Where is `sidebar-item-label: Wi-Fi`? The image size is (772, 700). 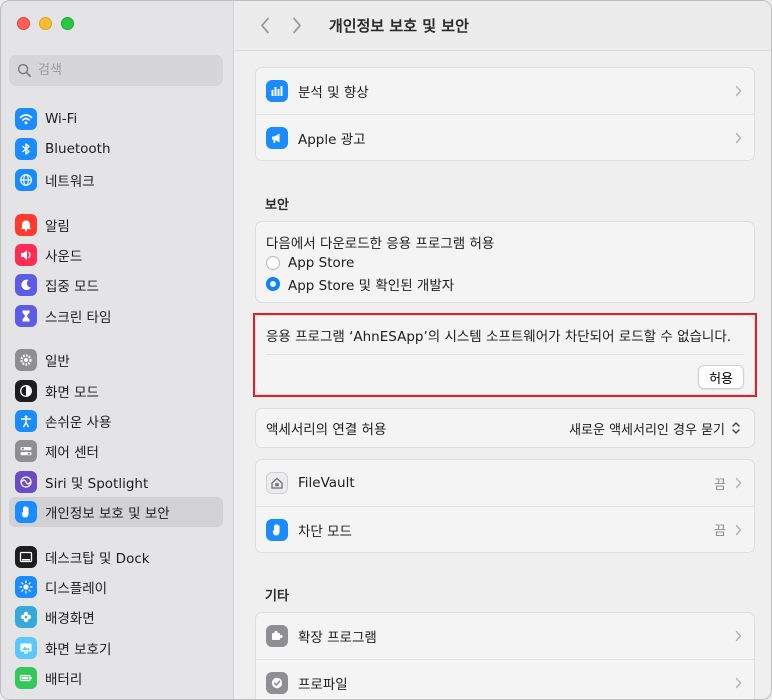
sidebar-item-label: Wi-Fi is located at coordinates (61, 119).